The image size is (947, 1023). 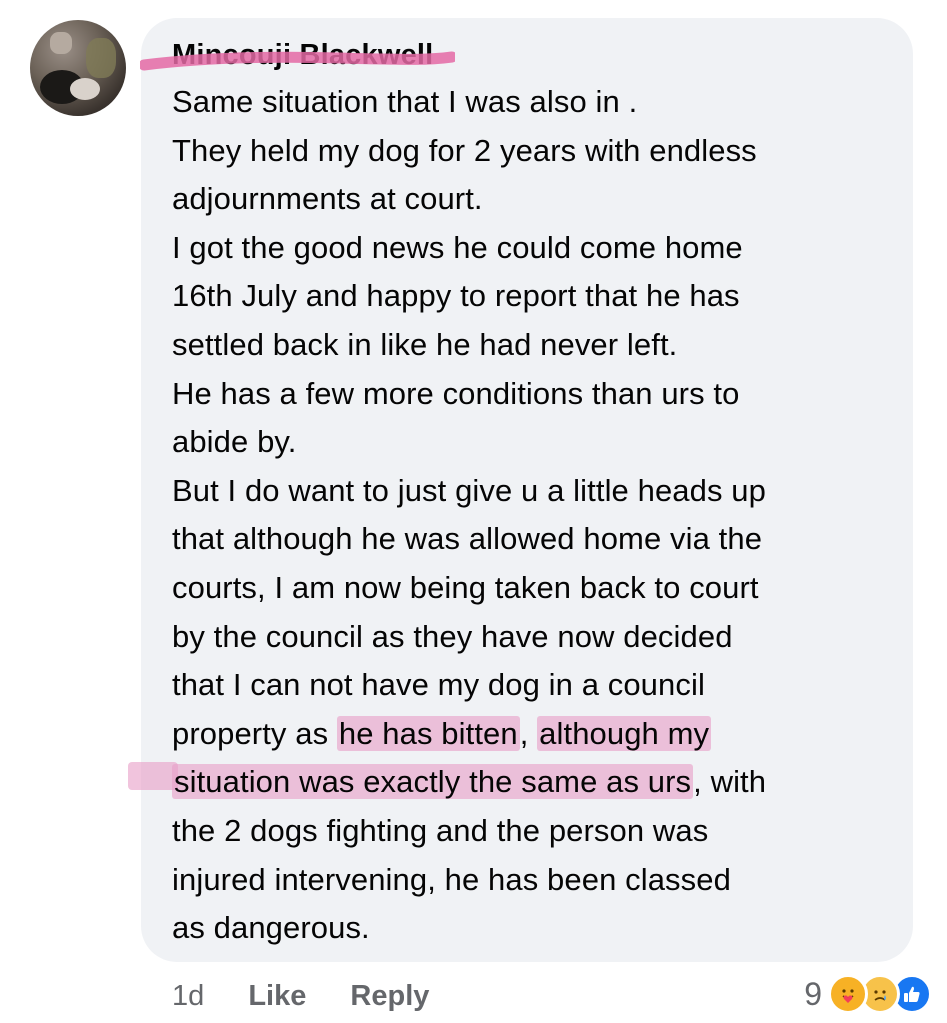 What do you see at coordinates (327, 199) in the screenshot?
I see `comment-line: adjournments at court.` at bounding box center [327, 199].